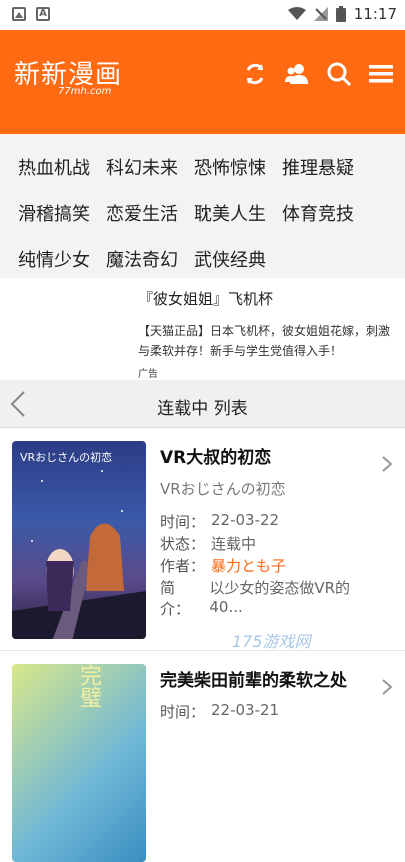  Describe the element at coordinates (88, 686) in the screenshot. I see `cover-title: 完璧` at that location.